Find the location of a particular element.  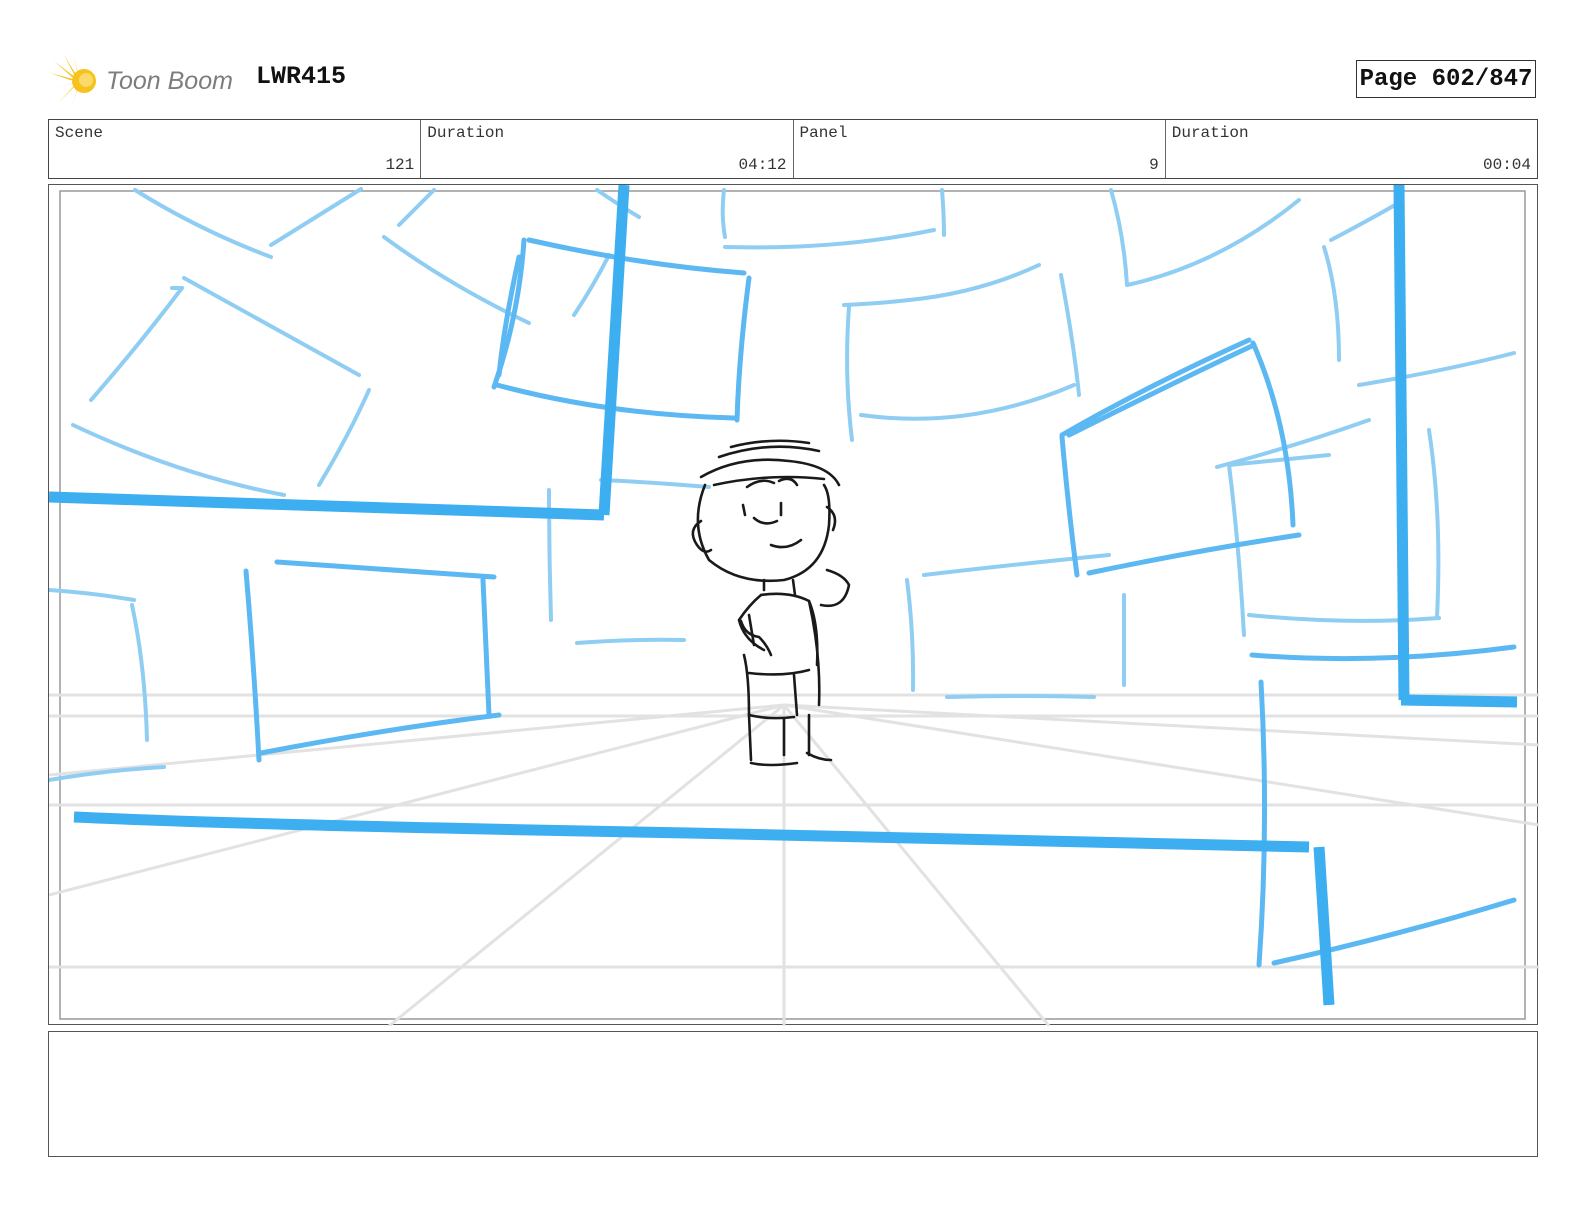

panel-duration-label: Duration is located at coordinates (1210, 133).